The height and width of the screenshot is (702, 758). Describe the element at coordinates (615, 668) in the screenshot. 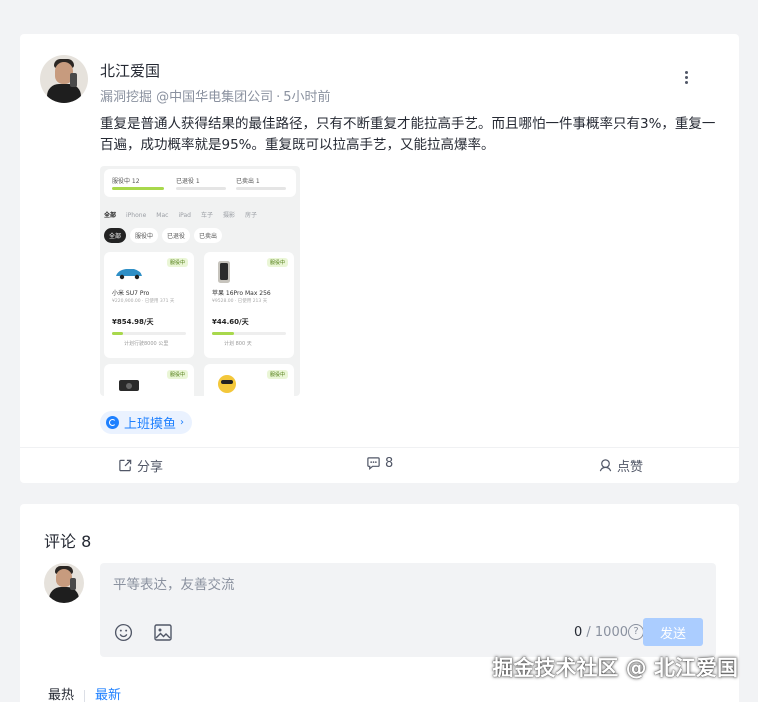

I see `watermark: 掘金技术社区 @ 北江爱国` at that location.